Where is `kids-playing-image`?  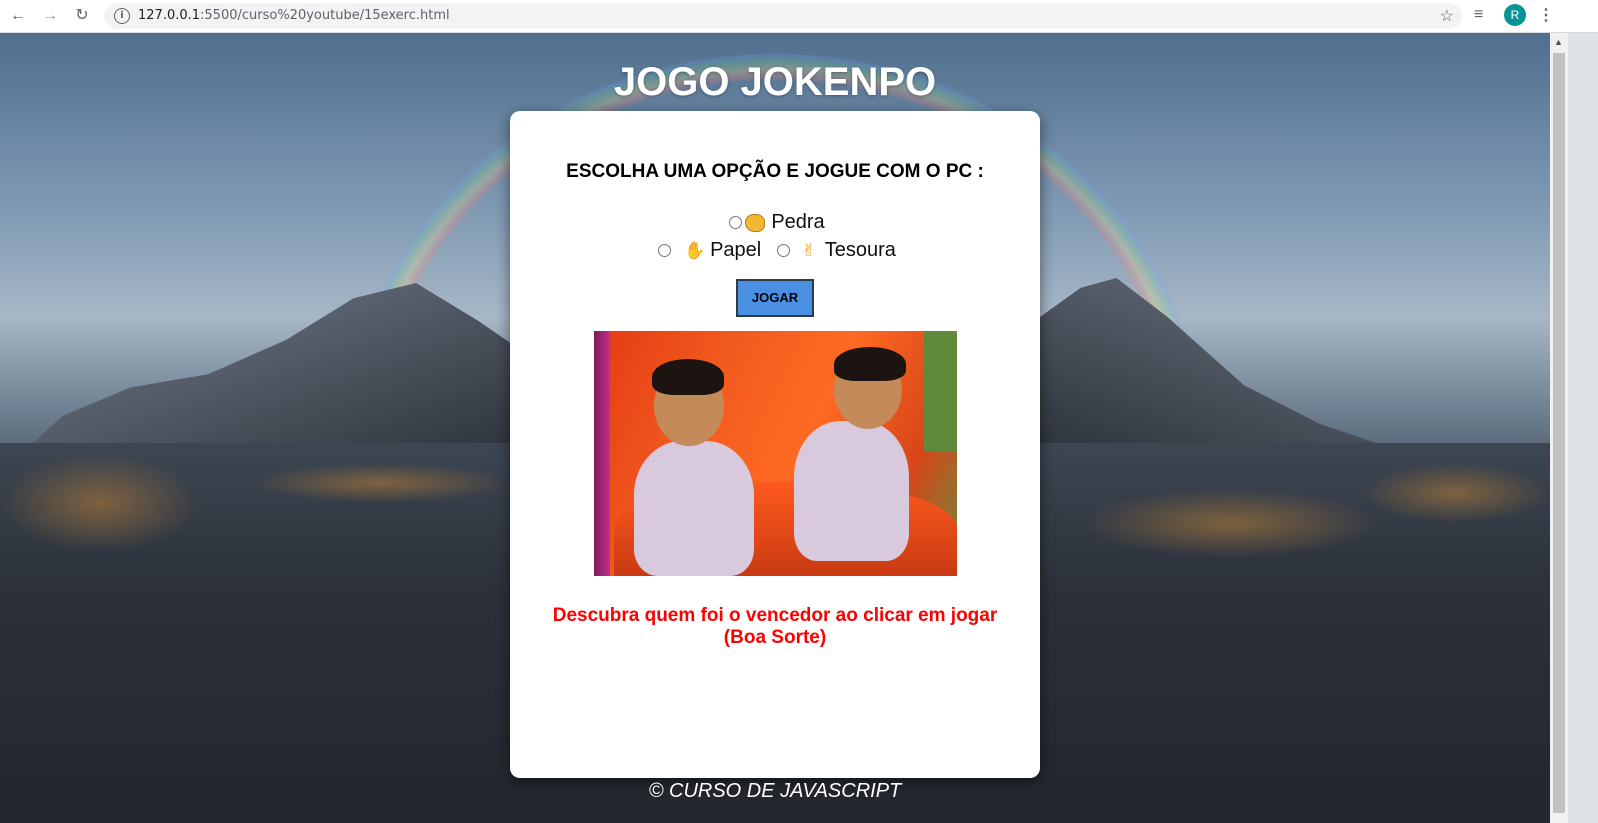 kids-playing-image is located at coordinates (775, 453).